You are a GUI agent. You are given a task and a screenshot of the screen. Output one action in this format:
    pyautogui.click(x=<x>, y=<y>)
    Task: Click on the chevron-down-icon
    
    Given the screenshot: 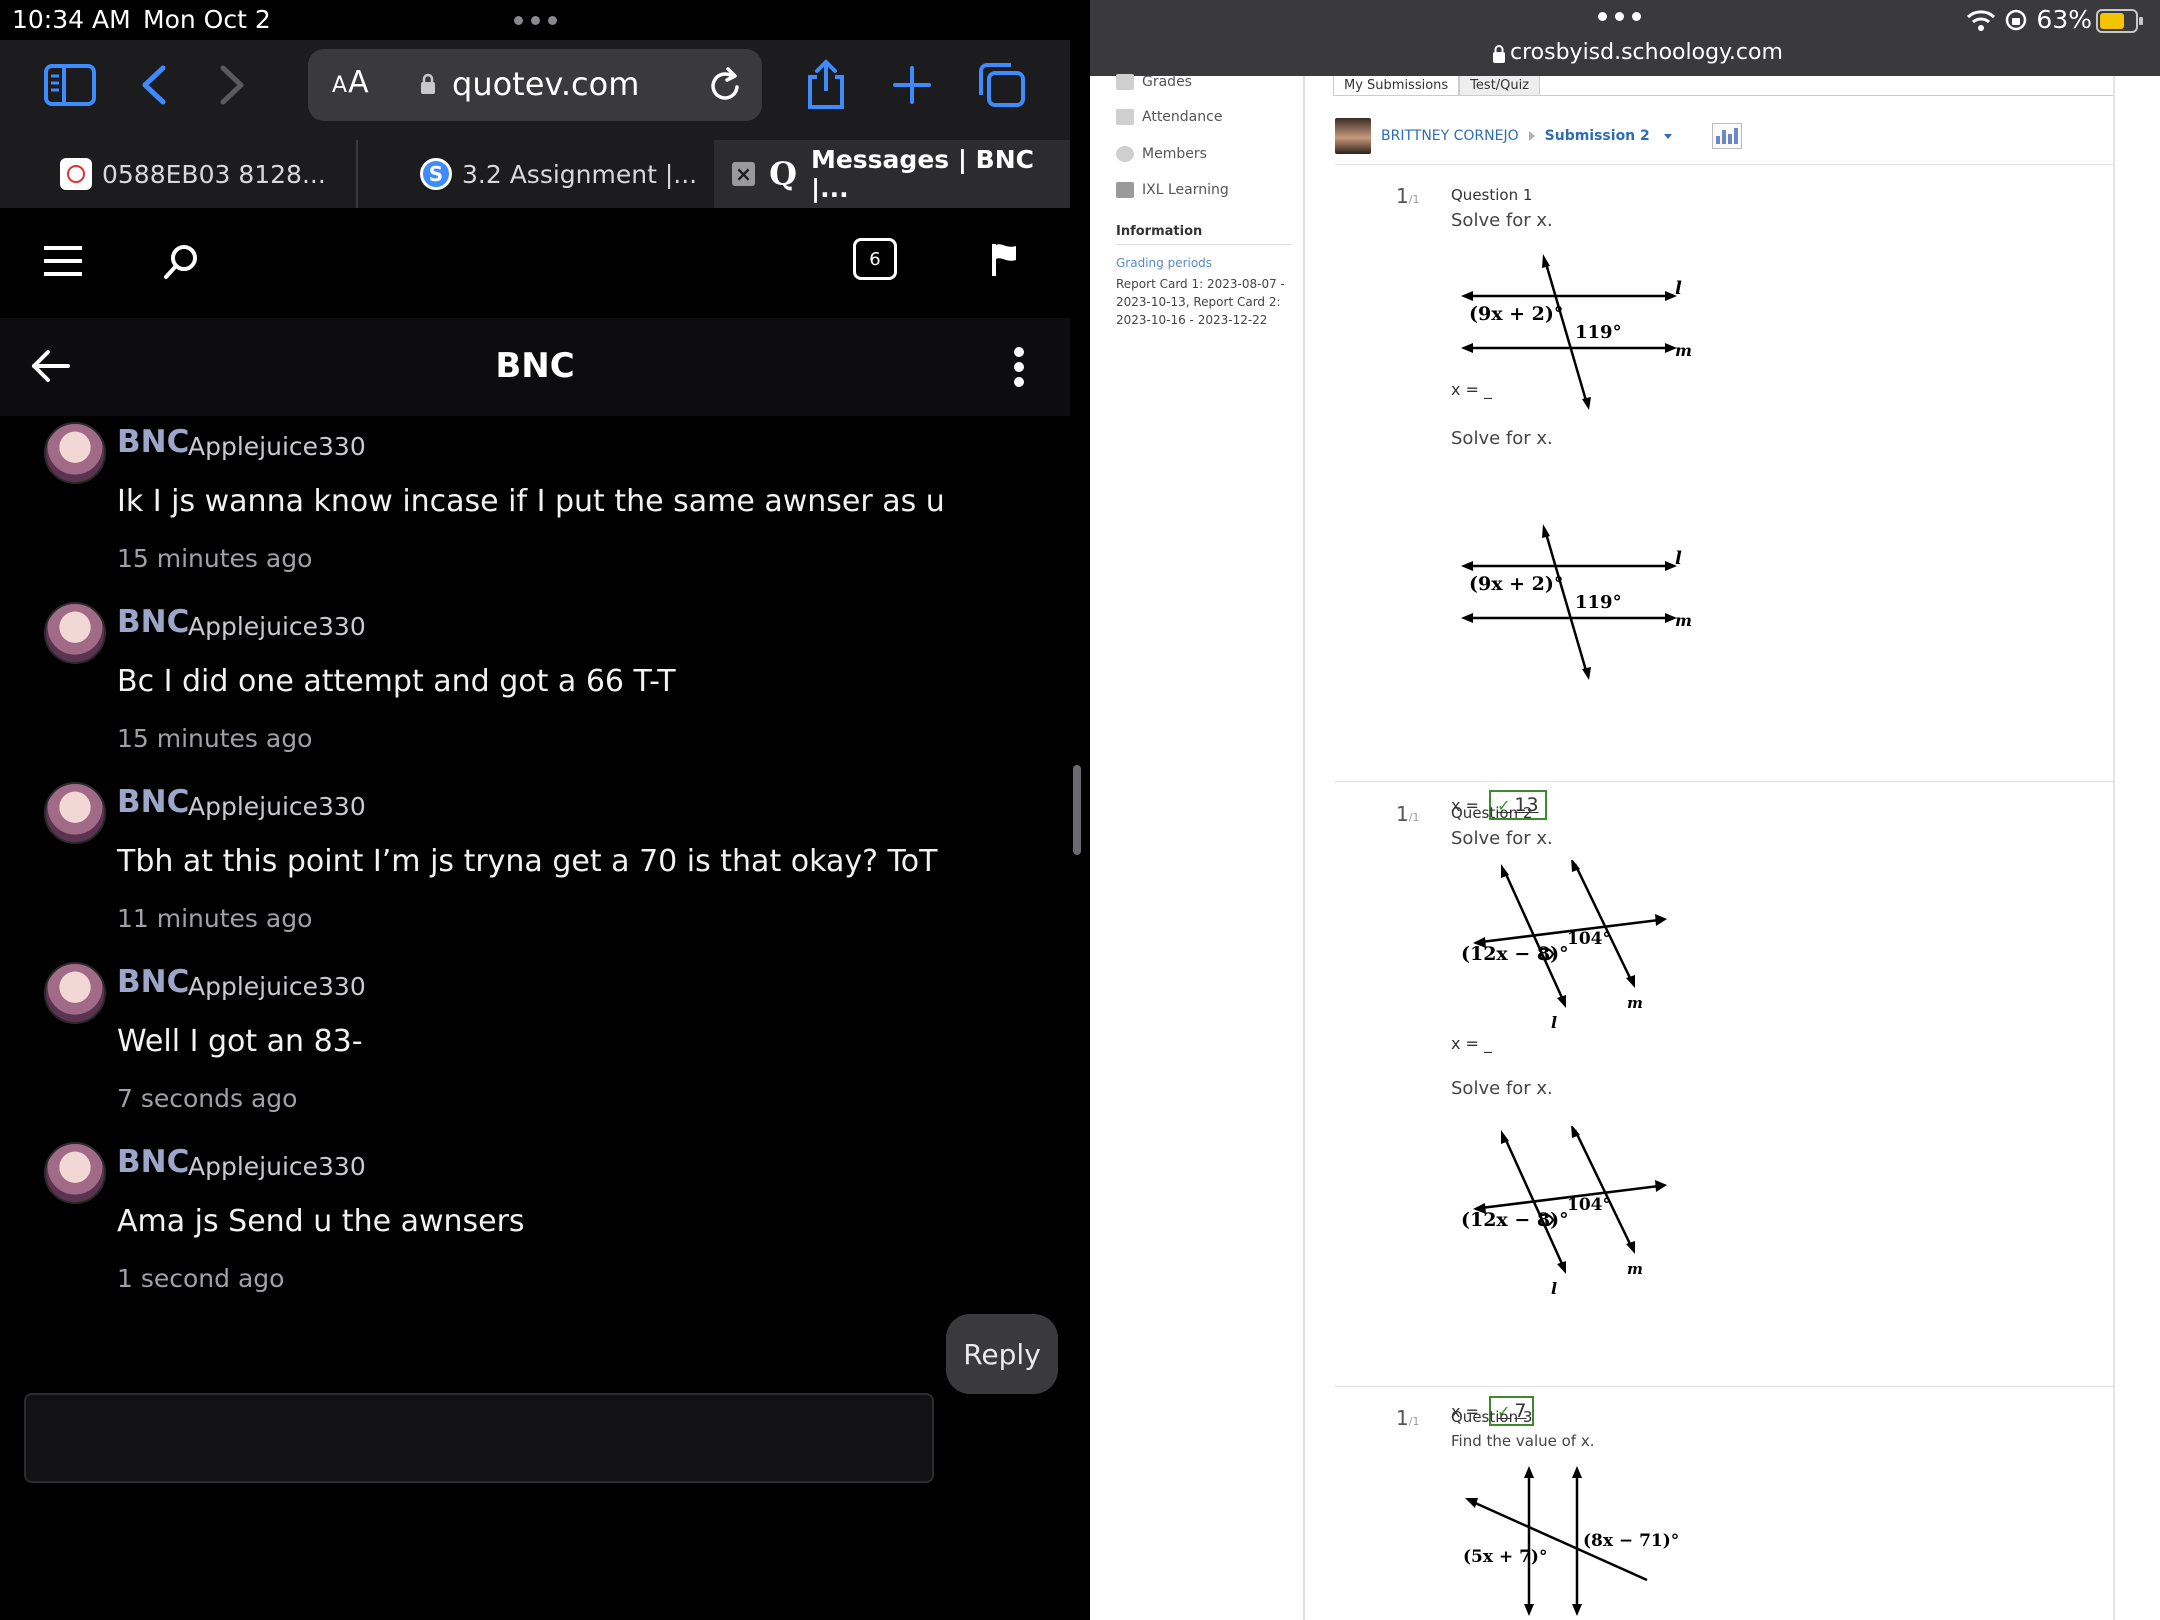 What is the action you would take?
    pyautogui.click(x=1667, y=136)
    